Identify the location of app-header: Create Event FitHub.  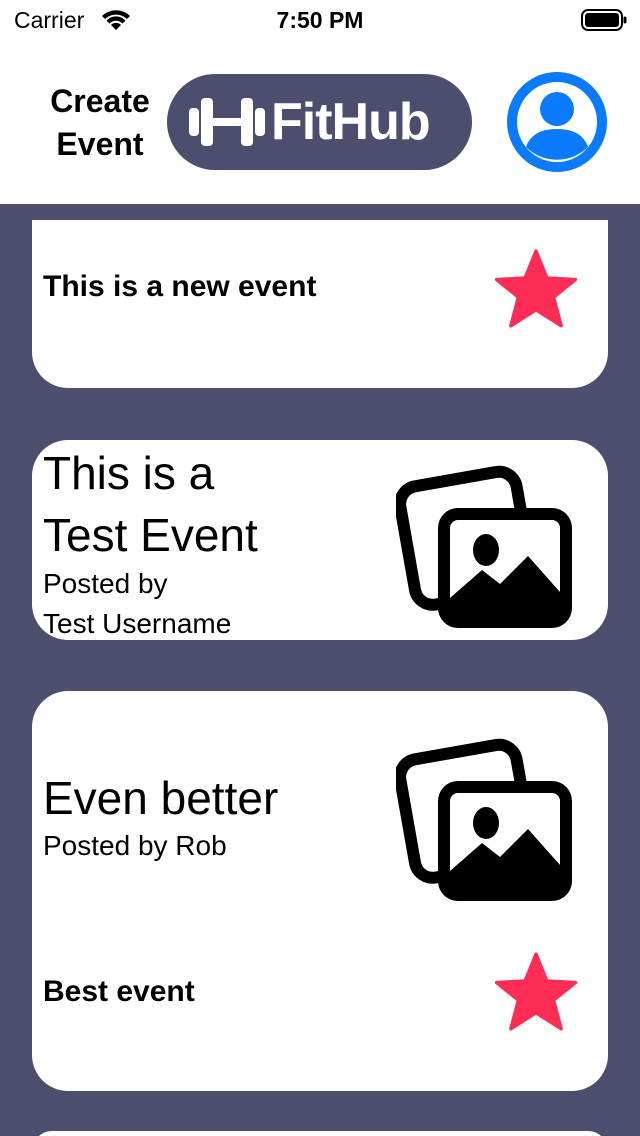
(320, 123).